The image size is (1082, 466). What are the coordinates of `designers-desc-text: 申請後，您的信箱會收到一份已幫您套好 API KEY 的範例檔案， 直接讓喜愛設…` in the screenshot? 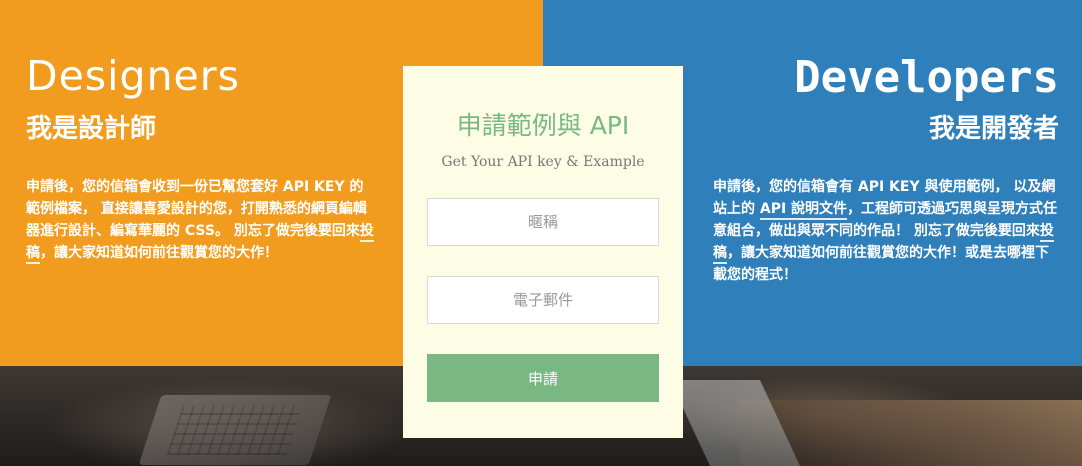 It's located at (196, 209).